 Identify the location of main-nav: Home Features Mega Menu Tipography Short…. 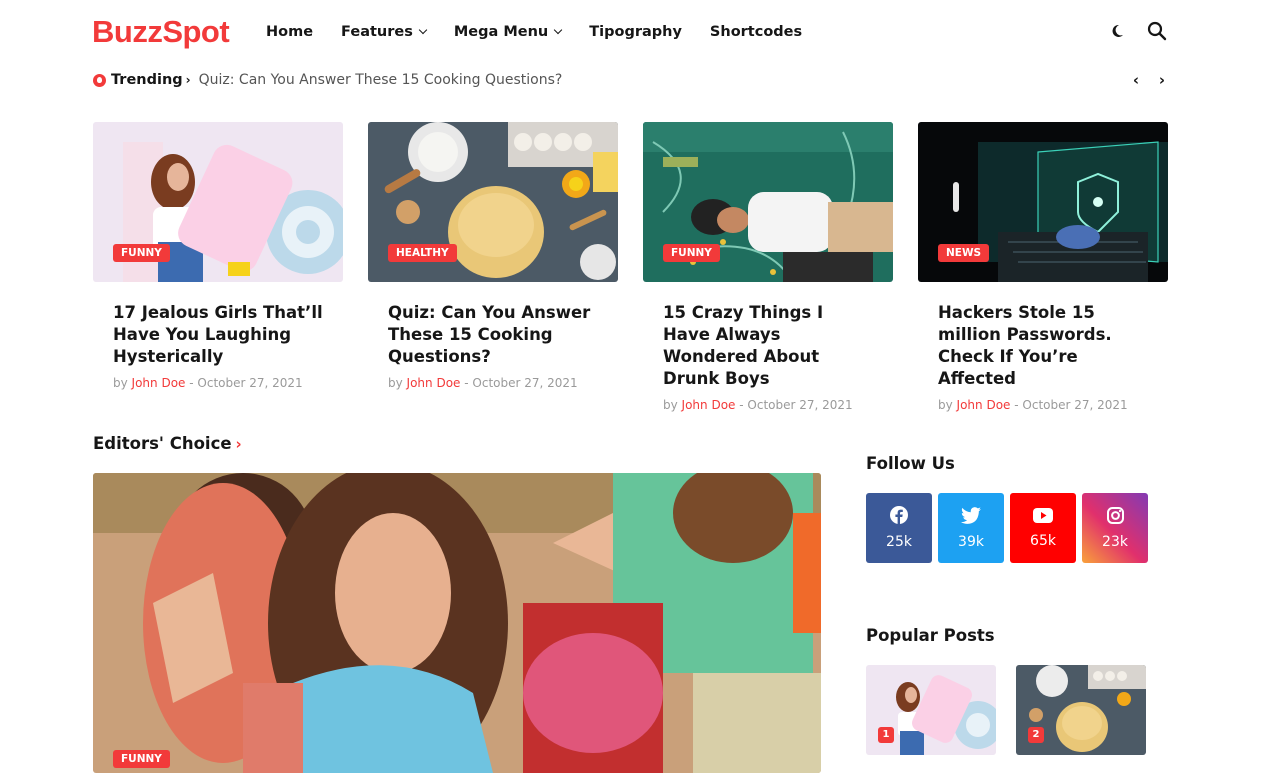
(548, 32).